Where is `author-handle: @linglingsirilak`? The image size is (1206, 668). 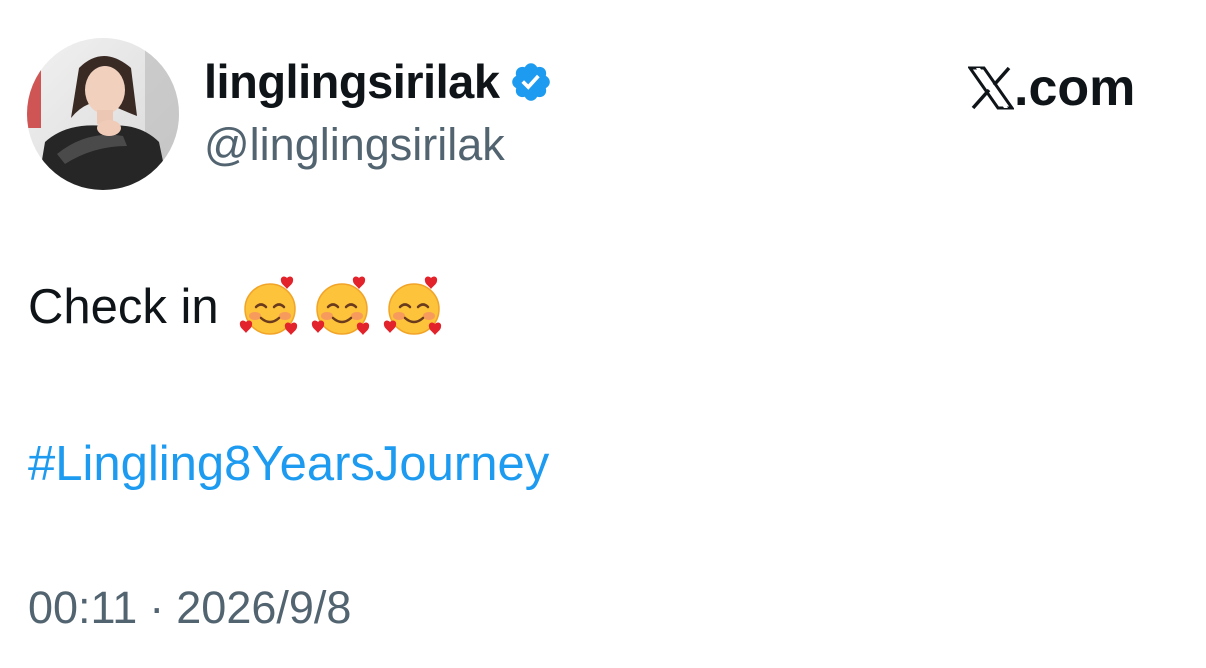 author-handle: @linglingsirilak is located at coordinates (354, 145).